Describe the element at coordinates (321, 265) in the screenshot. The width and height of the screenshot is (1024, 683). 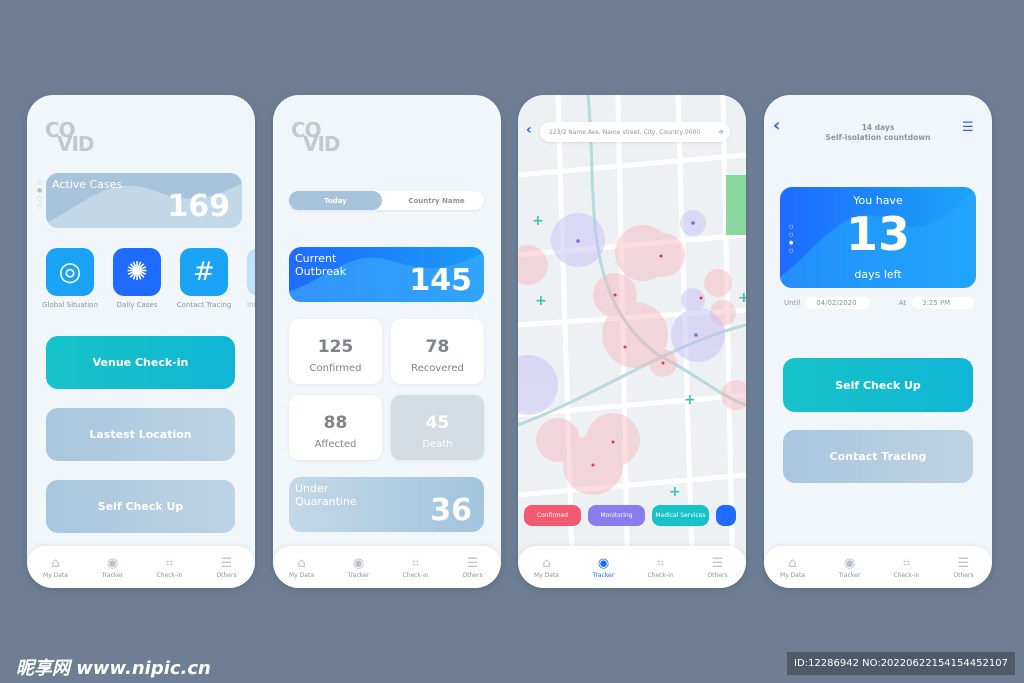
I see `outbreak-label: Current Outbreak` at that location.